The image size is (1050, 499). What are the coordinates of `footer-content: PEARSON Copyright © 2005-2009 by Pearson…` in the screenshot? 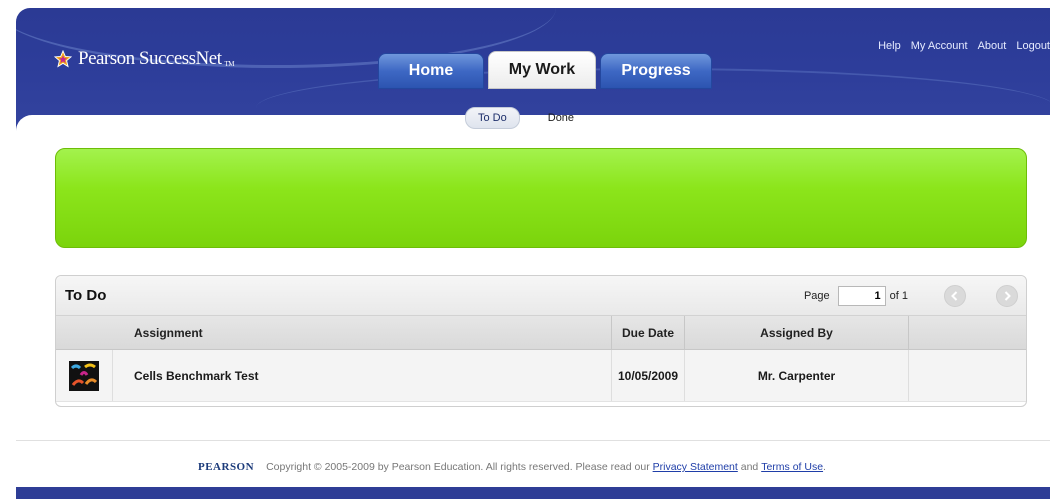 It's located at (512, 467).